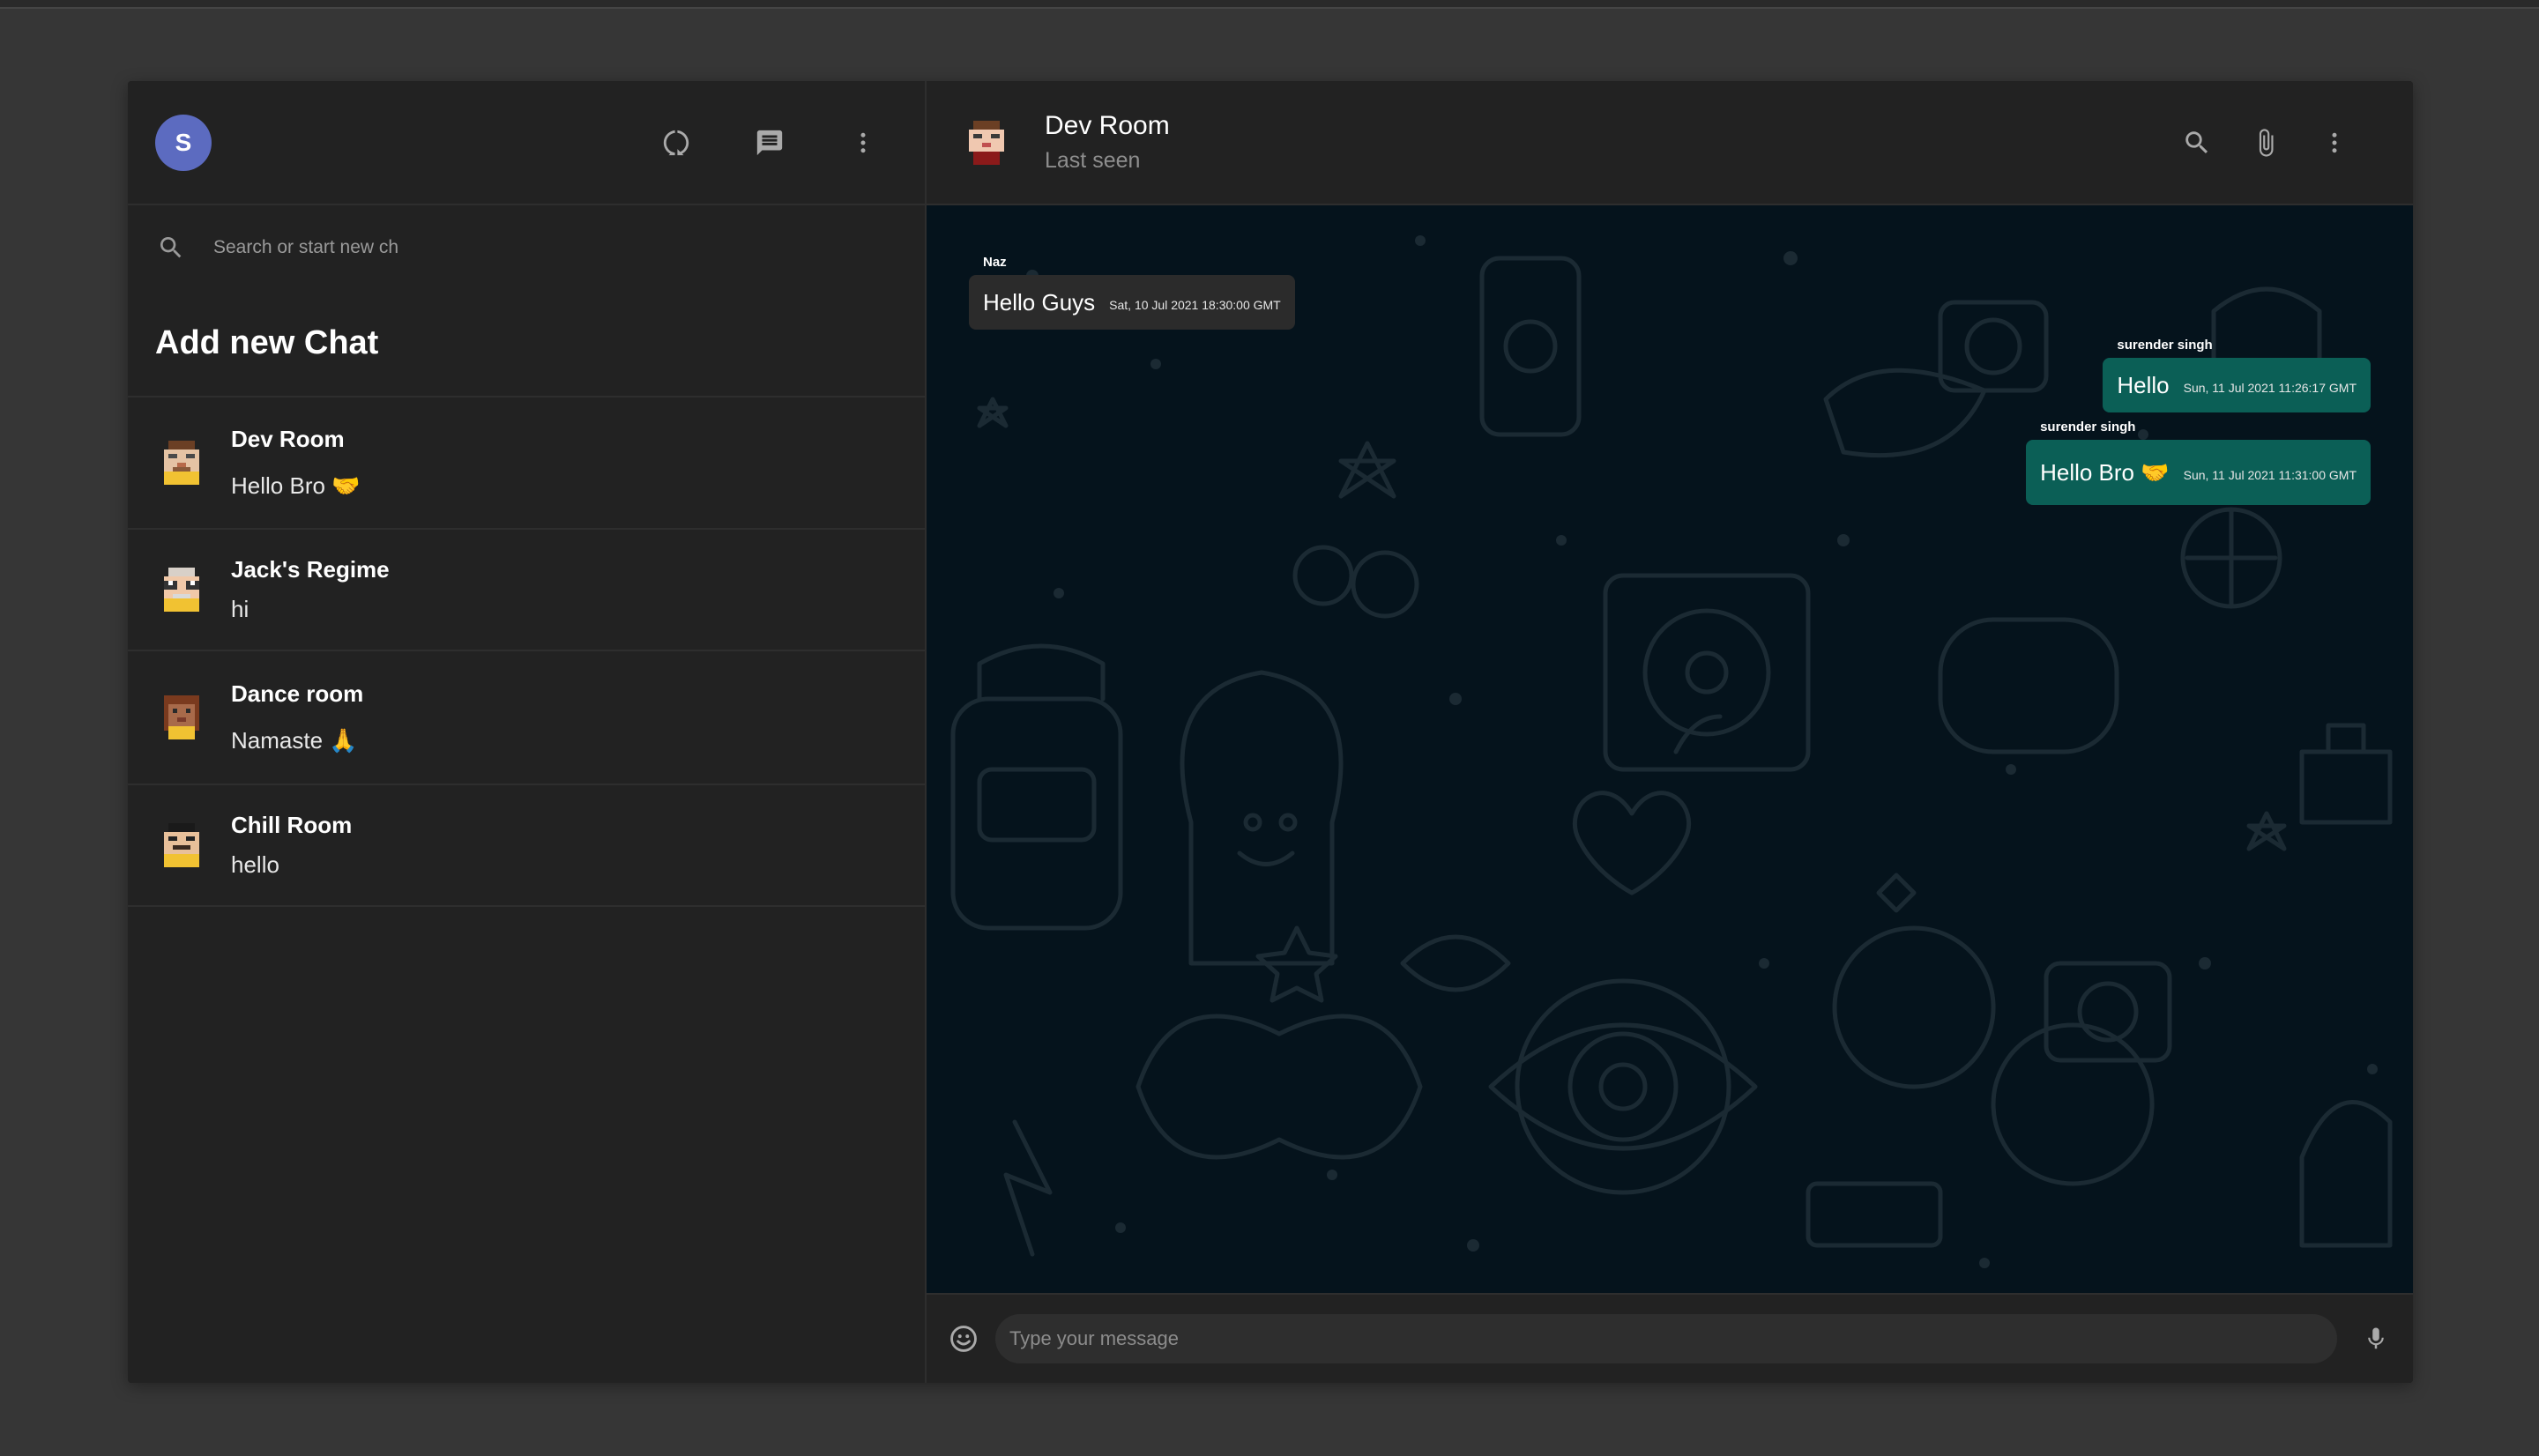  What do you see at coordinates (305, 247) in the screenshot?
I see `search-input` at bounding box center [305, 247].